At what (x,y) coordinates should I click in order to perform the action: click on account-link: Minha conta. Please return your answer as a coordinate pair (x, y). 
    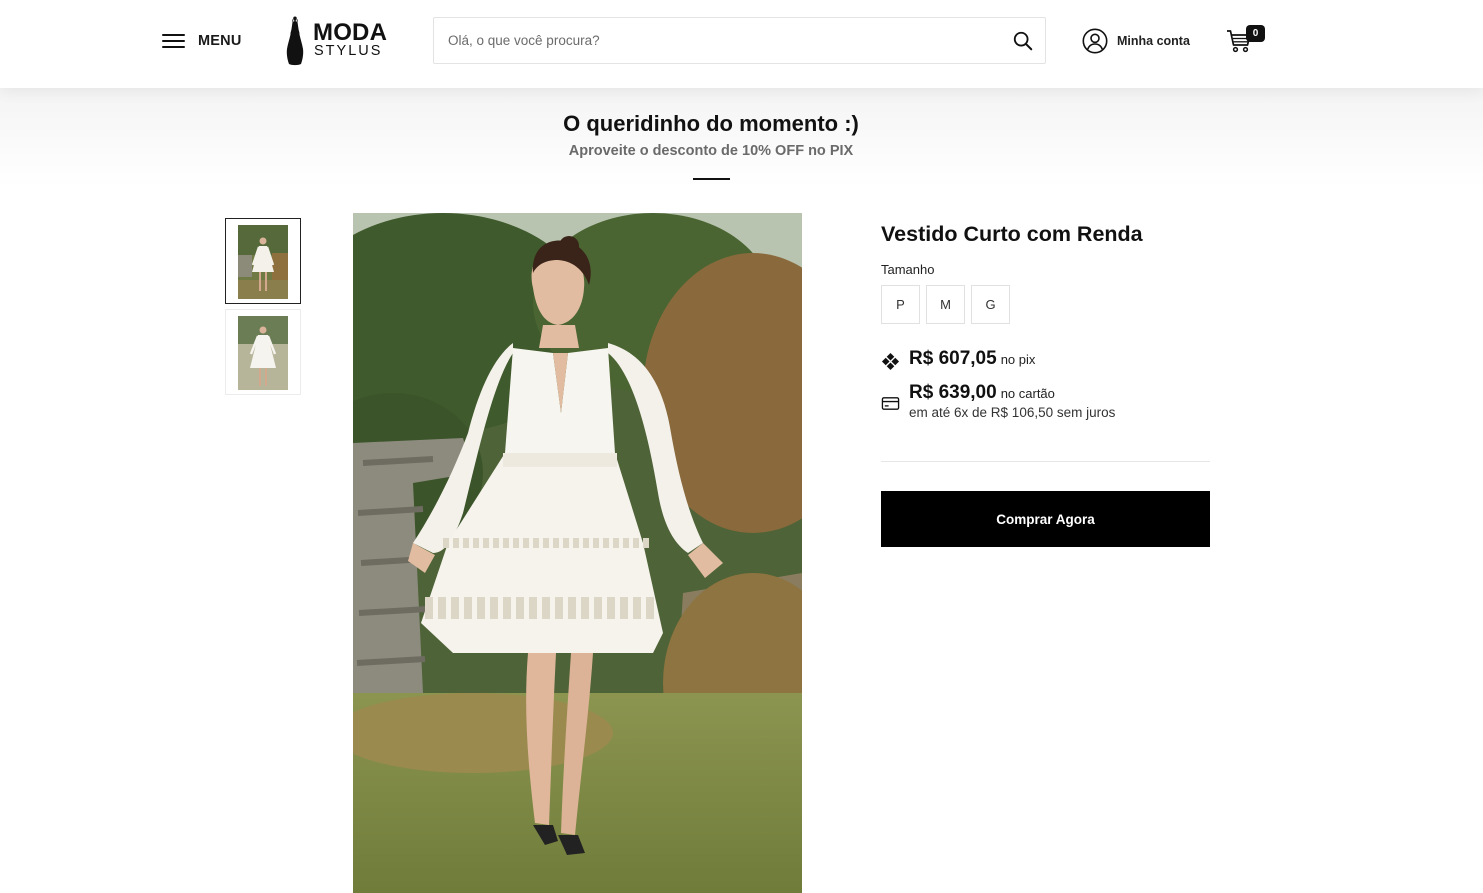
    Looking at the image, I should click on (1136, 41).